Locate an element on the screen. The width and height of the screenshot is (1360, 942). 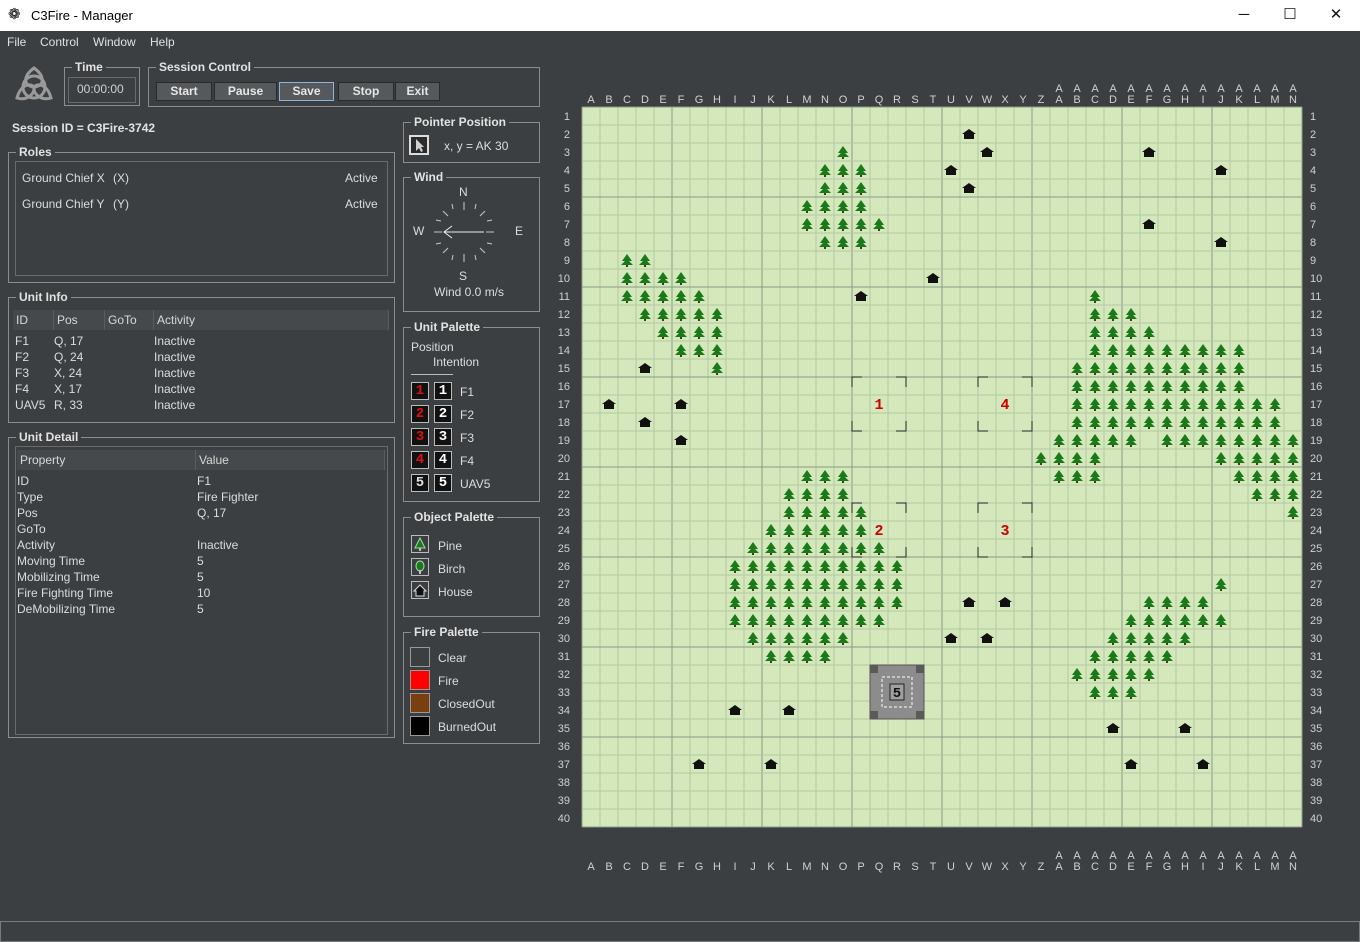
maximize-button: ☐ is located at coordinates (1290, 15).